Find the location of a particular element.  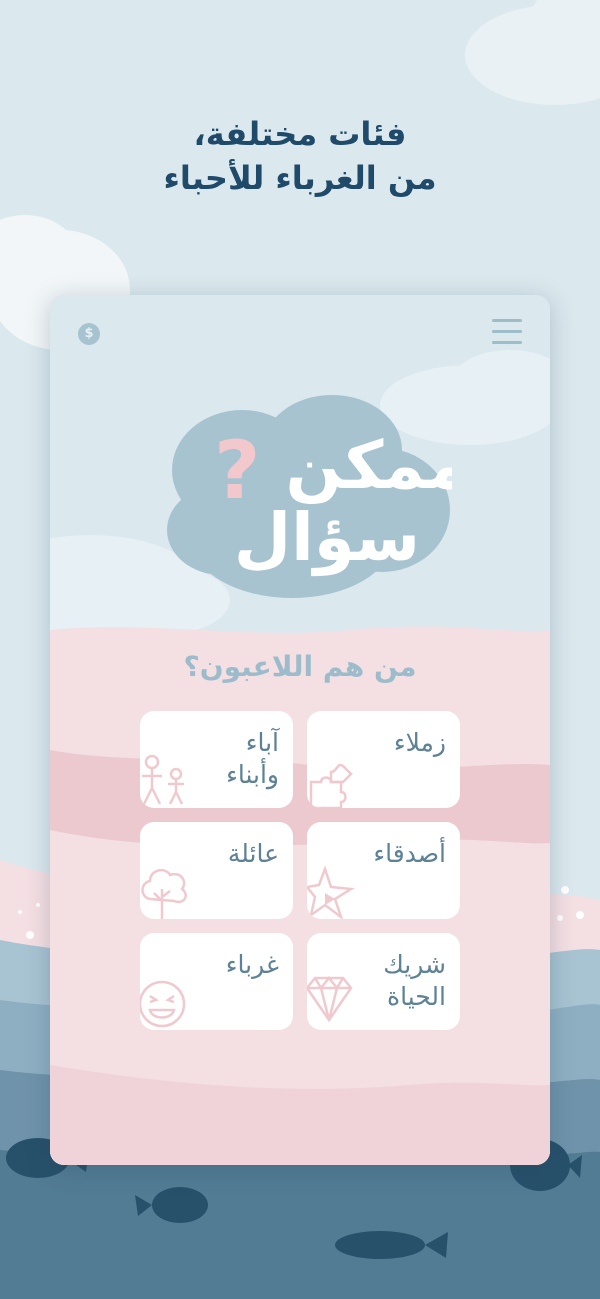

logo-text-line-2: سؤال is located at coordinates (327, 538).